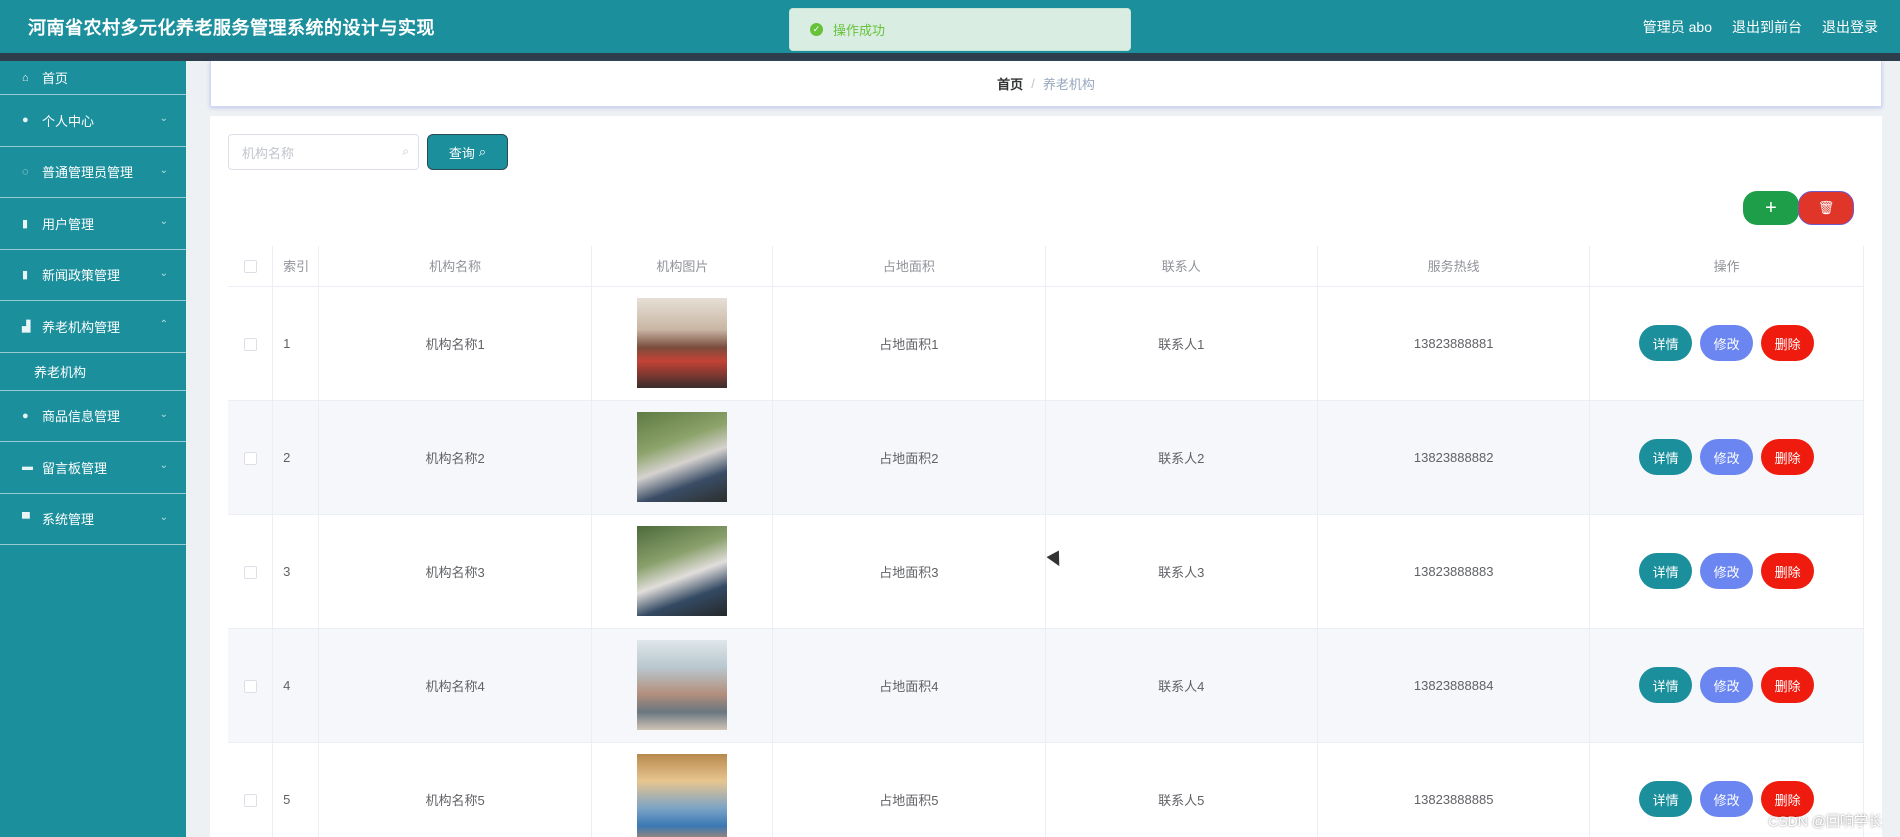  Describe the element at coordinates (455, 571) in the screenshot. I see `cell-name: 机构名称3` at that location.